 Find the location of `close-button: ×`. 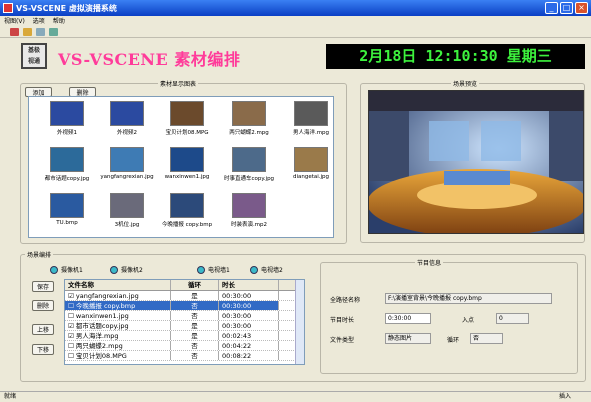

close-button: × is located at coordinates (581, 8).